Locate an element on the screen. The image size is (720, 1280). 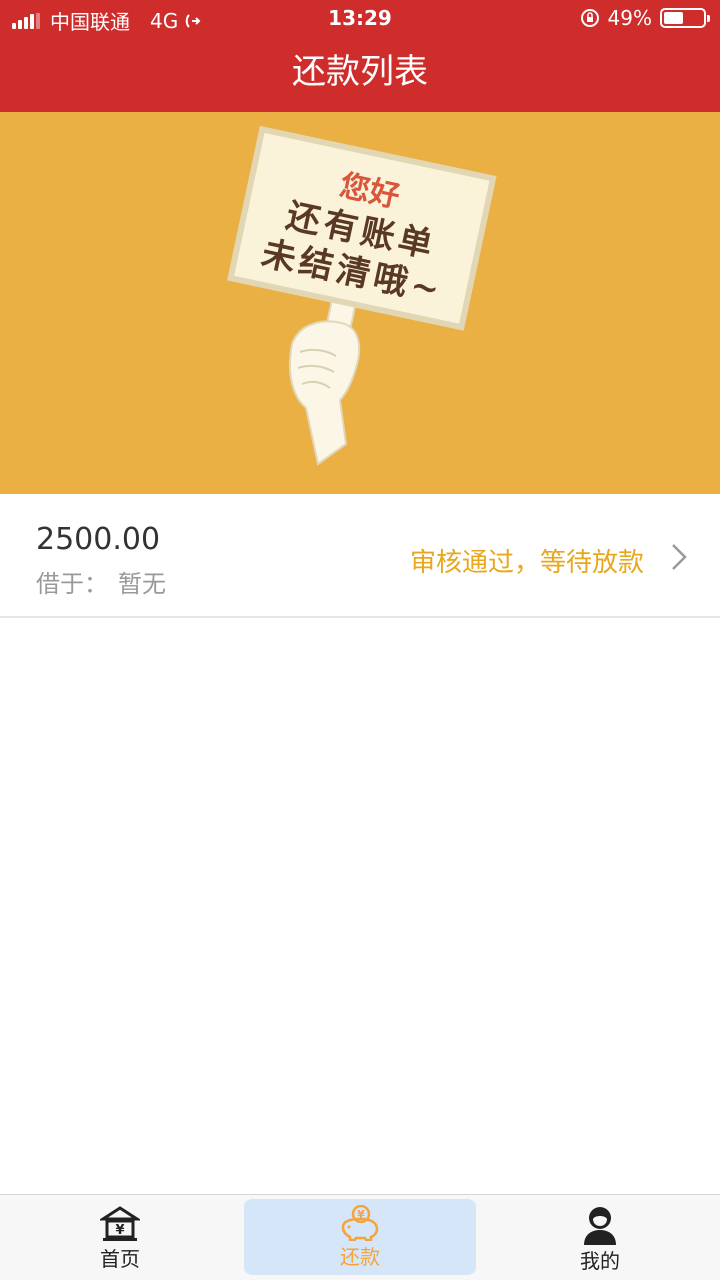
lender-label: 借于： is located at coordinates (72, 584).